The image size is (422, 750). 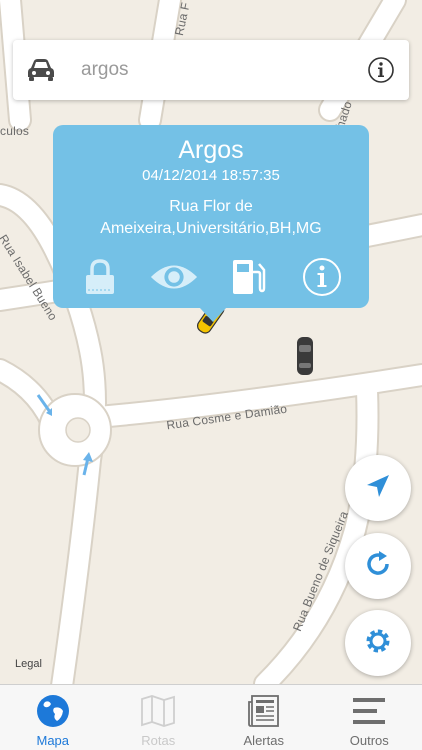 I want to click on tab-mapa: Mapa, so click(x=53, y=717).